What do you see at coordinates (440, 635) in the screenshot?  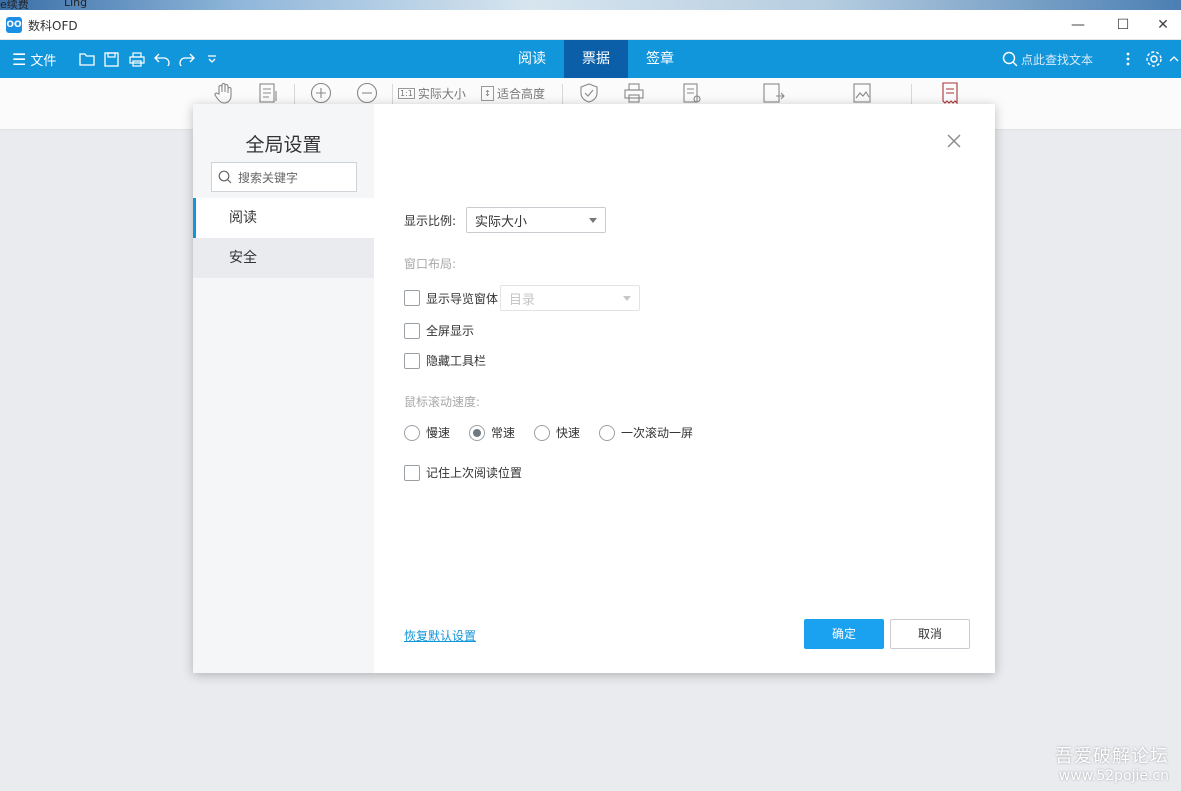 I see `restore-defaults-link: 恢复默认设置` at bounding box center [440, 635].